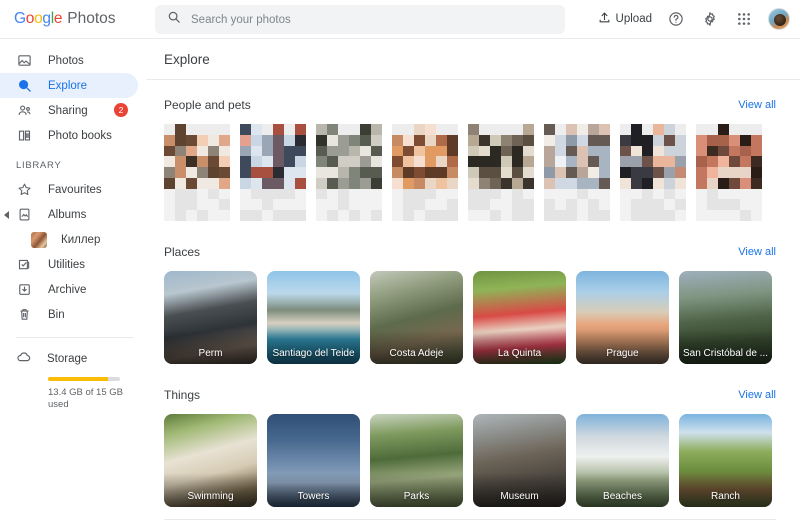 The image size is (800, 530). What do you see at coordinates (360, 19) in the screenshot?
I see `search-input: Search your photos` at bounding box center [360, 19].